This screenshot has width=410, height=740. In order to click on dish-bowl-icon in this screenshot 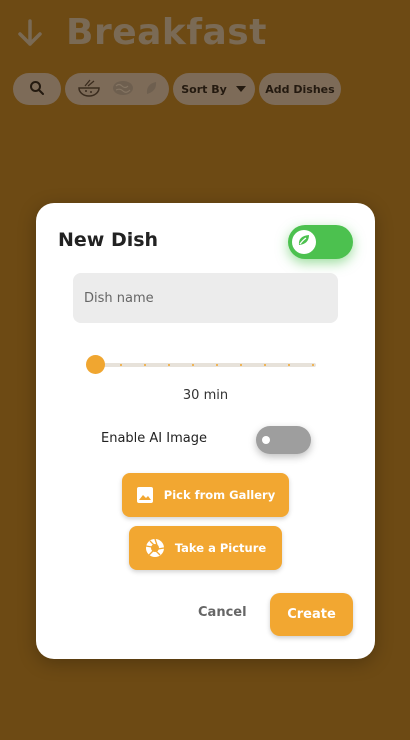, I will do `click(89, 89)`.